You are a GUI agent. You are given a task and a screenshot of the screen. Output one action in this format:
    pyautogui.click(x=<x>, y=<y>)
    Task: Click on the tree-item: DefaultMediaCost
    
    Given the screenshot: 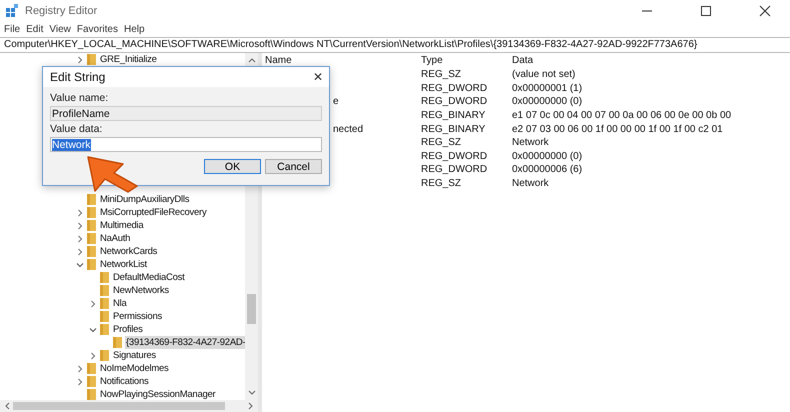 What is the action you would take?
    pyautogui.click(x=149, y=277)
    